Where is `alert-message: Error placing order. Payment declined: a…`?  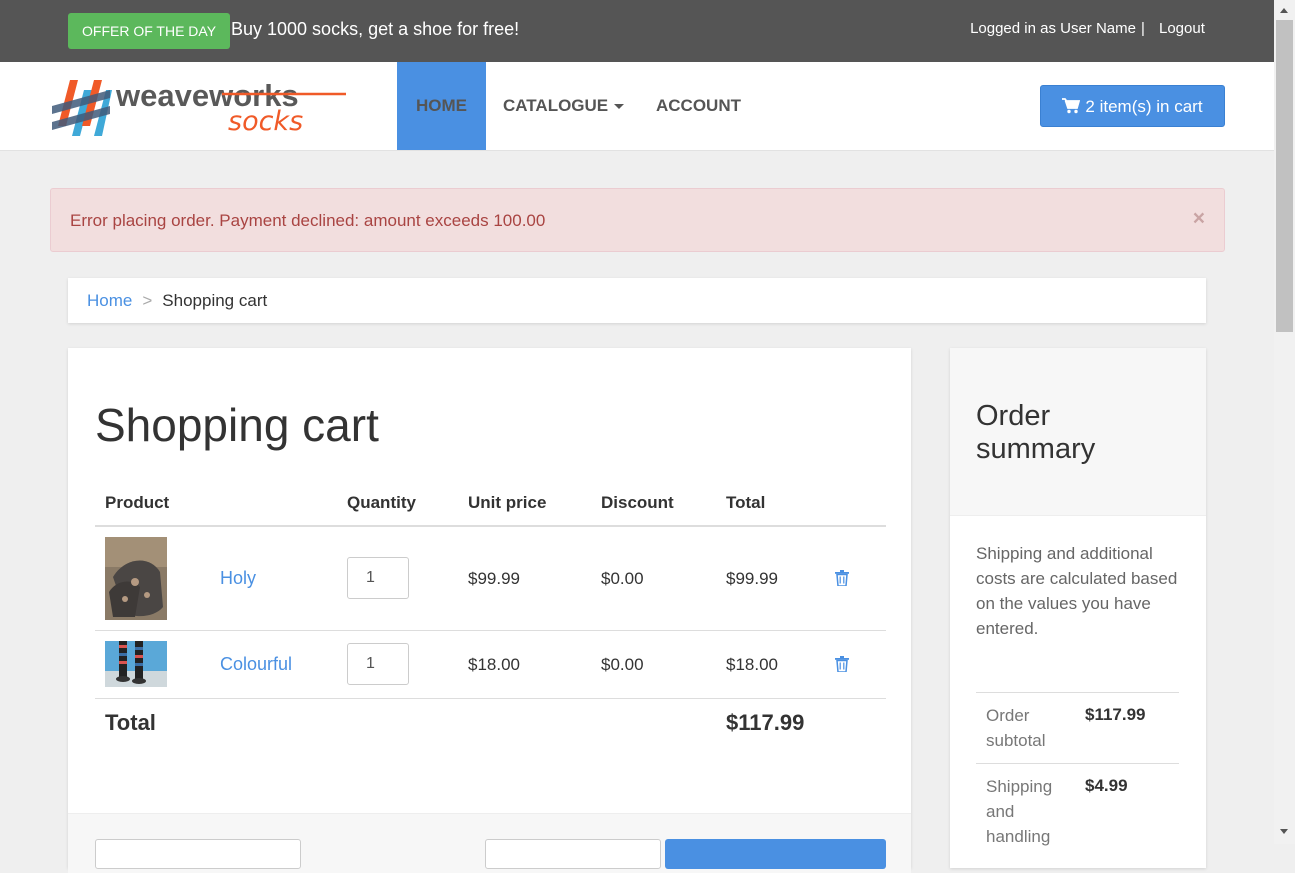
alert-message: Error placing order. Payment declined: a… is located at coordinates (308, 220).